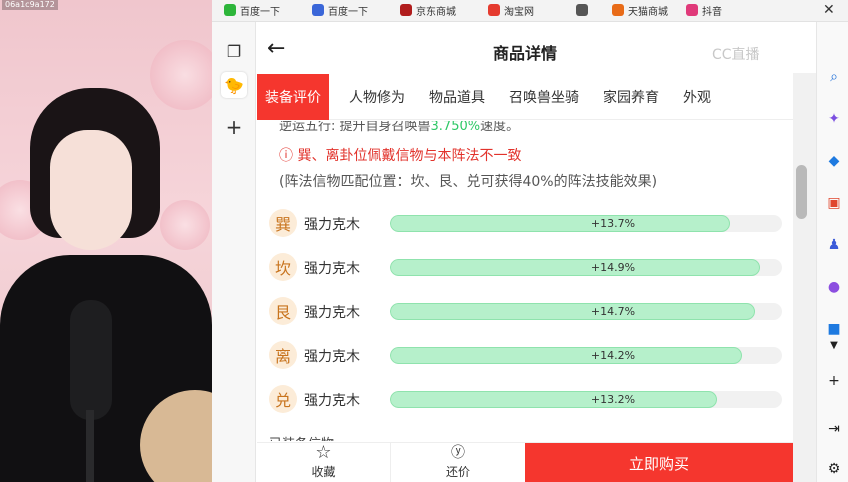  Describe the element at coordinates (283, 267) in the screenshot. I see `trigram-badge: 坎` at that location.